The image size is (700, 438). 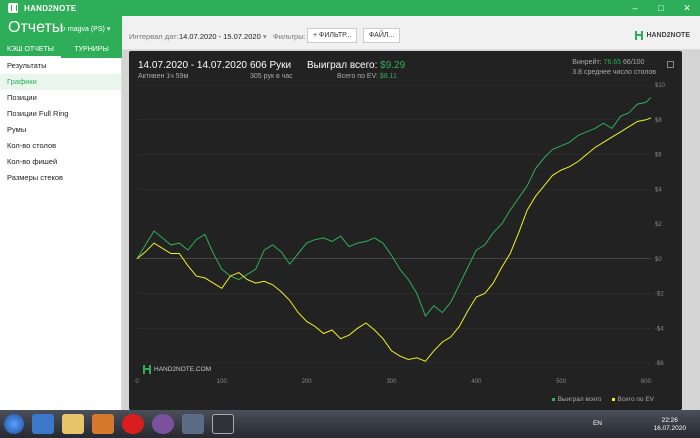 What do you see at coordinates (36, 27) in the screenshot?
I see `page-title: Отчеты` at bounding box center [36, 27].